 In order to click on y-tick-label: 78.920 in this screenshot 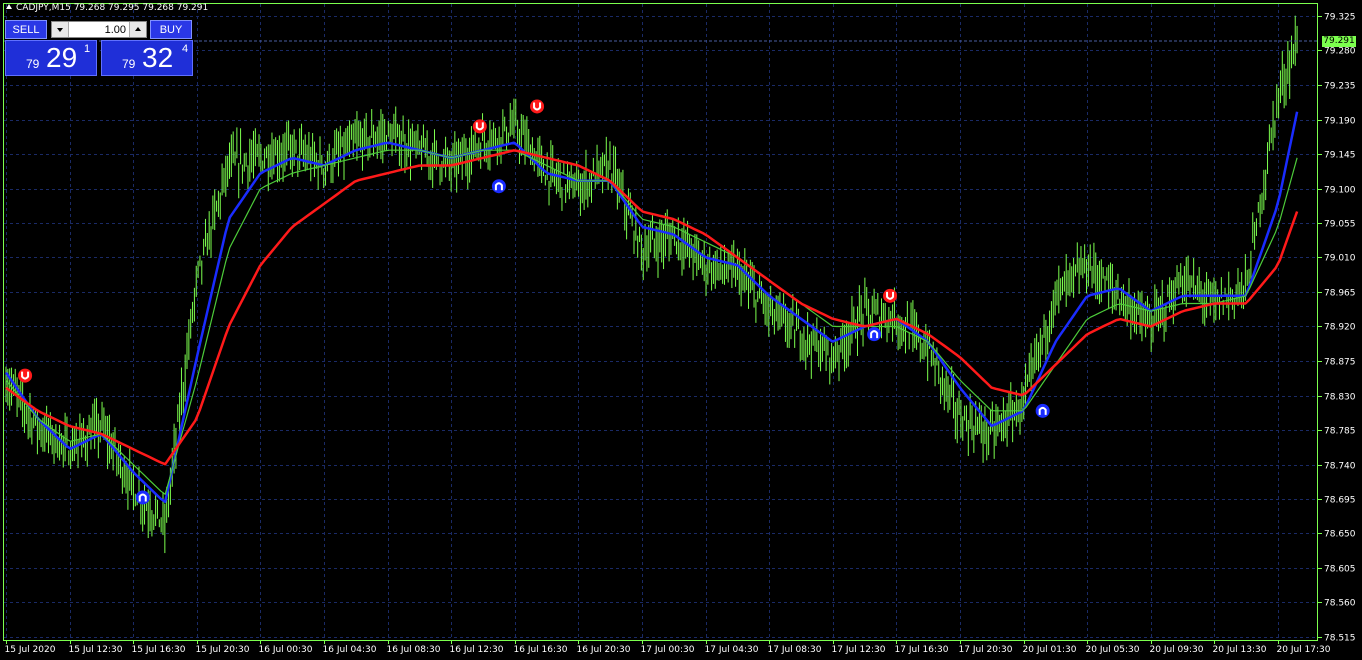, I will do `click(1340, 328)`.